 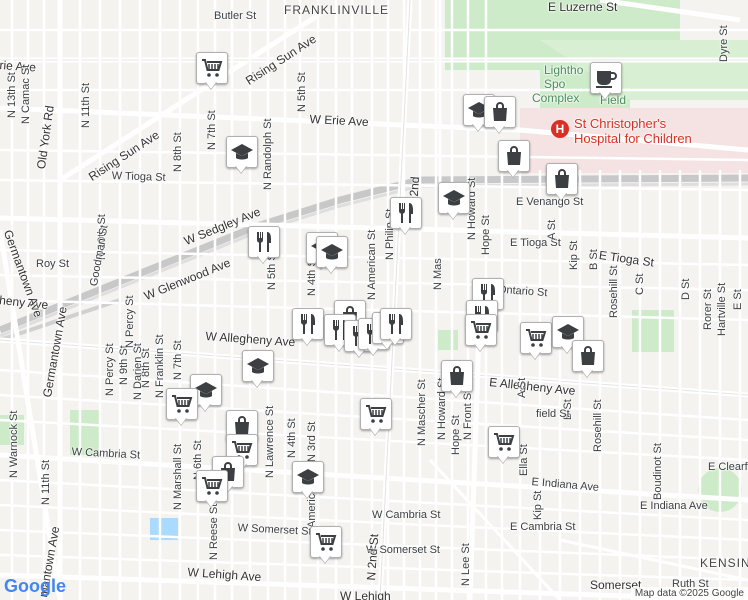 What do you see at coordinates (560, 129) in the screenshot?
I see `hospital-icon: H` at bounding box center [560, 129].